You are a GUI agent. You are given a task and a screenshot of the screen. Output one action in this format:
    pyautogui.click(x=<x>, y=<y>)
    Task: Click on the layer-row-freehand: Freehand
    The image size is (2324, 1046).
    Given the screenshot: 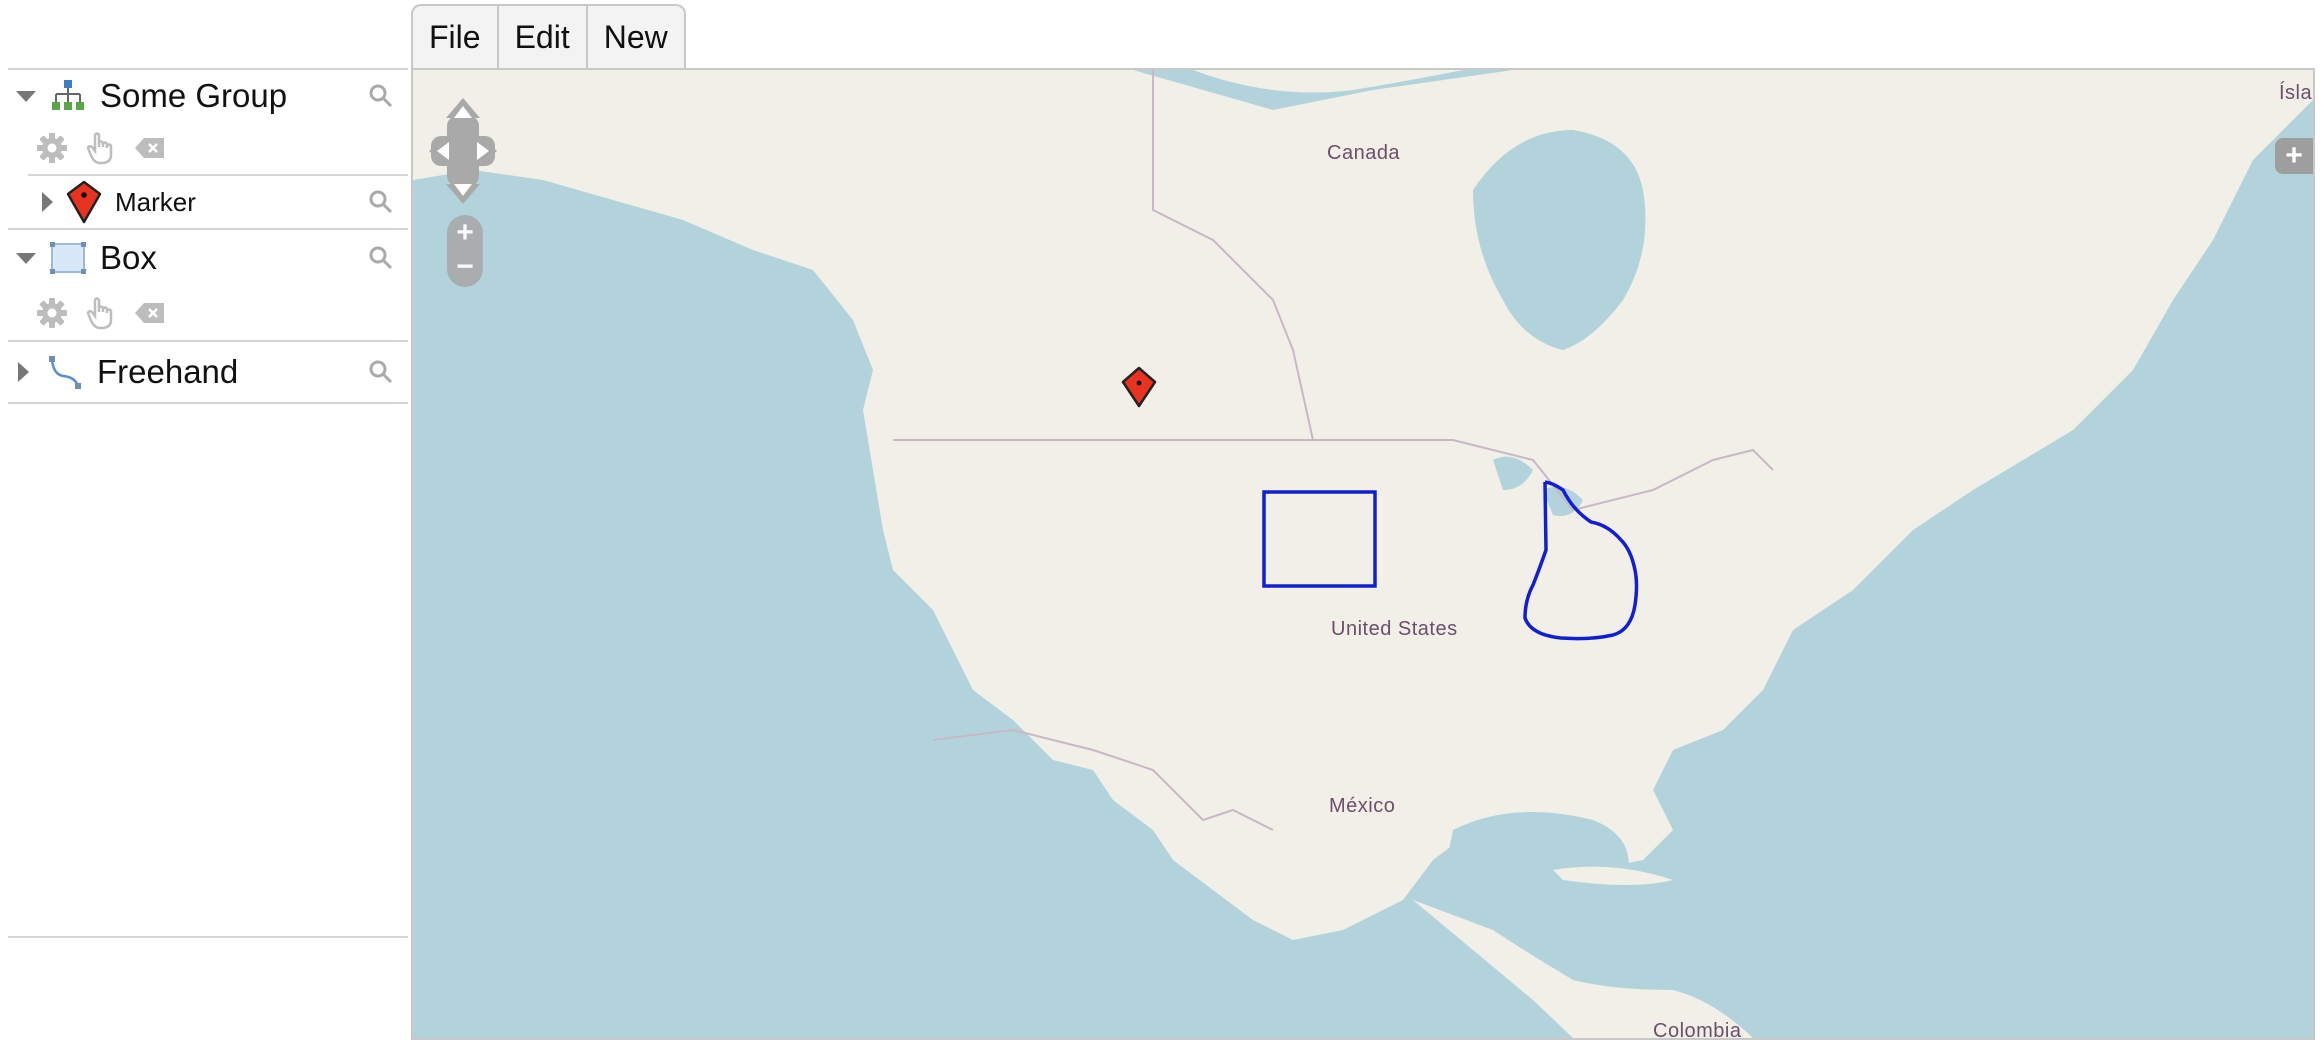 What is the action you would take?
    pyautogui.click(x=208, y=372)
    